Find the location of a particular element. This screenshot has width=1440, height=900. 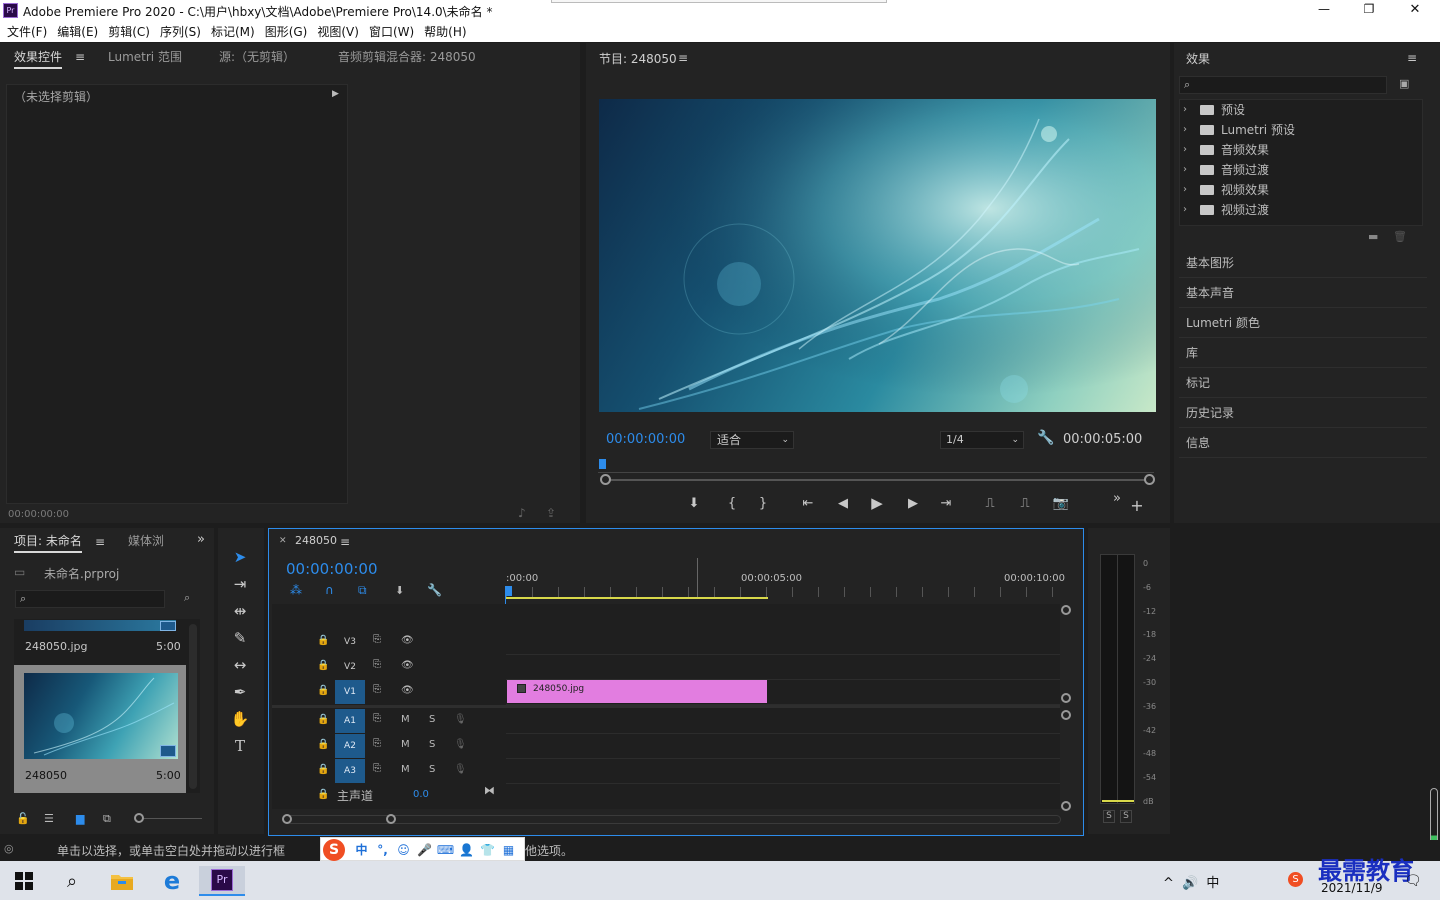

project-item-name: 248050.jpg is located at coordinates (56, 646).